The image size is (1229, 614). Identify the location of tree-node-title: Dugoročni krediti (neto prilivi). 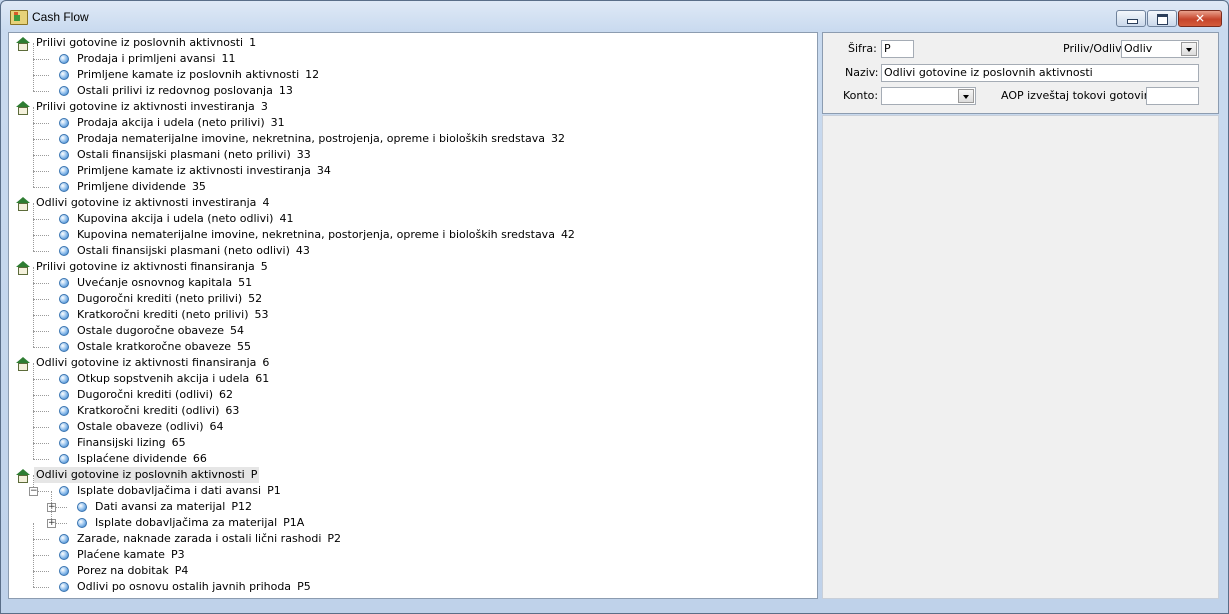
(160, 298).